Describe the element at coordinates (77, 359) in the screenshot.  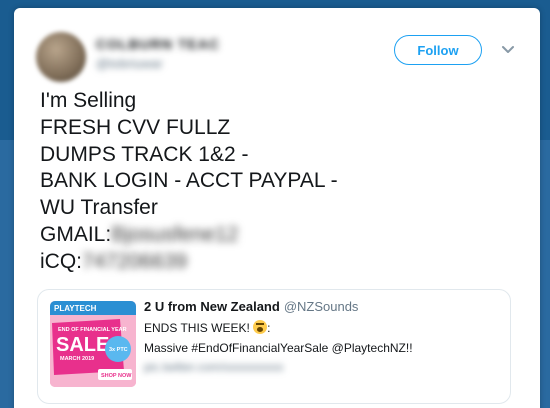
I see `thumb-date: MARCH 2019` at that location.